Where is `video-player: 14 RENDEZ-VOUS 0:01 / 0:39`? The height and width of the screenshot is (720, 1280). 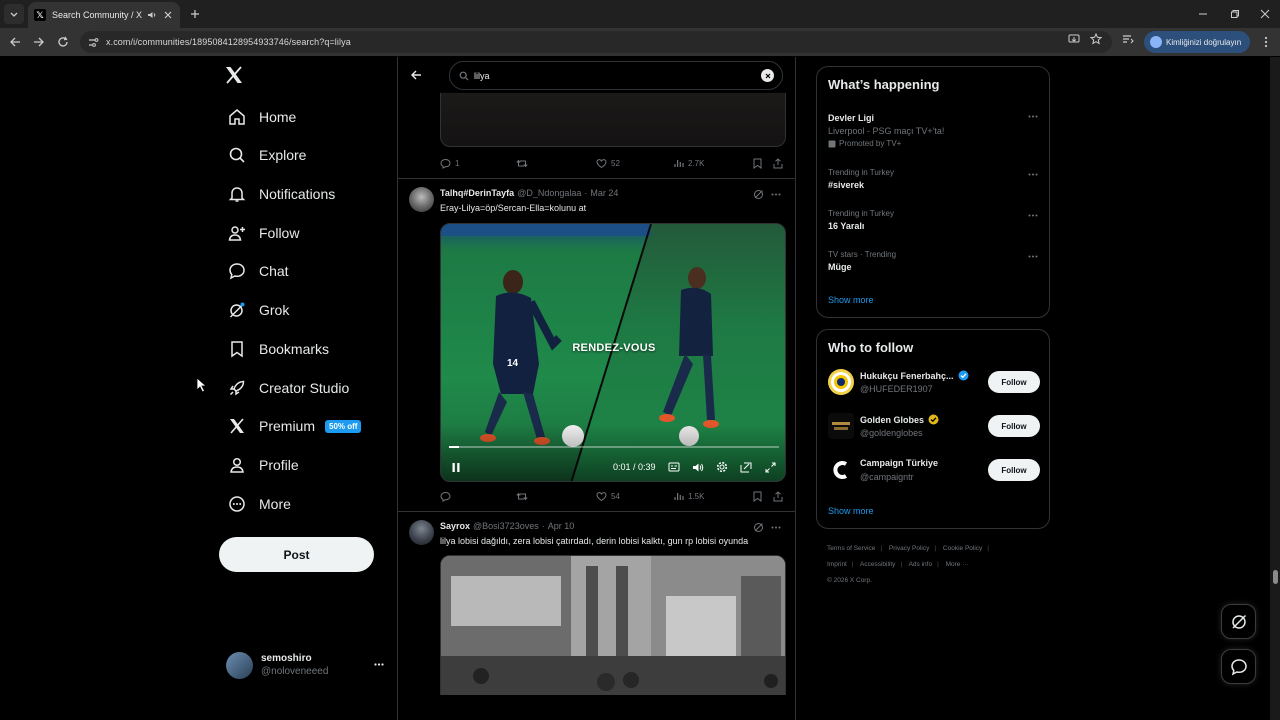
video-player: 14 RENDEZ-VOUS 0:01 / 0:39 is located at coordinates (613, 352).